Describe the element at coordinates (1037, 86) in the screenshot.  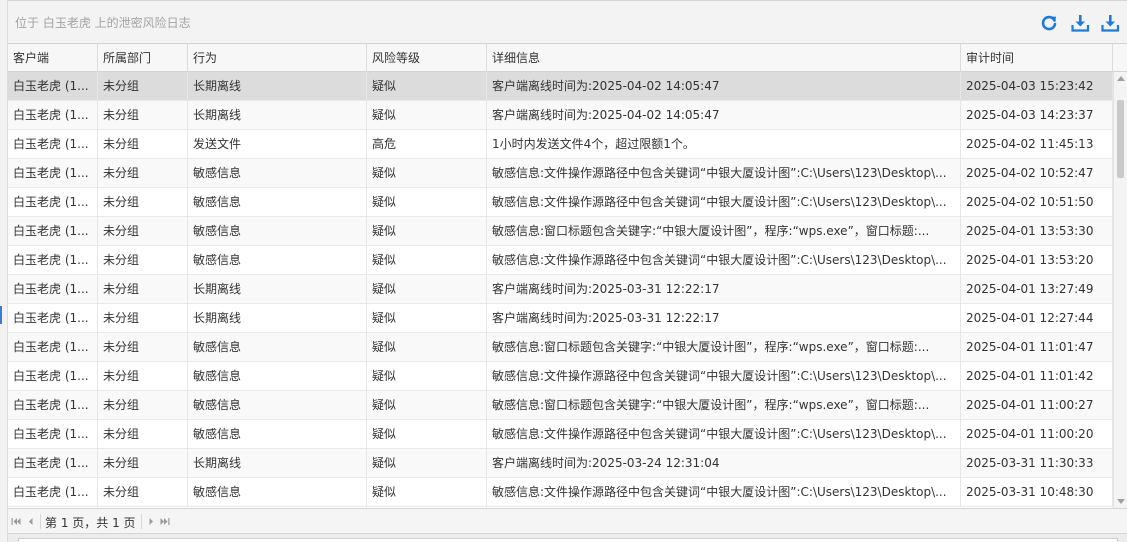
I see `cell-audit-time: 2025-04-03 15:23:42` at that location.